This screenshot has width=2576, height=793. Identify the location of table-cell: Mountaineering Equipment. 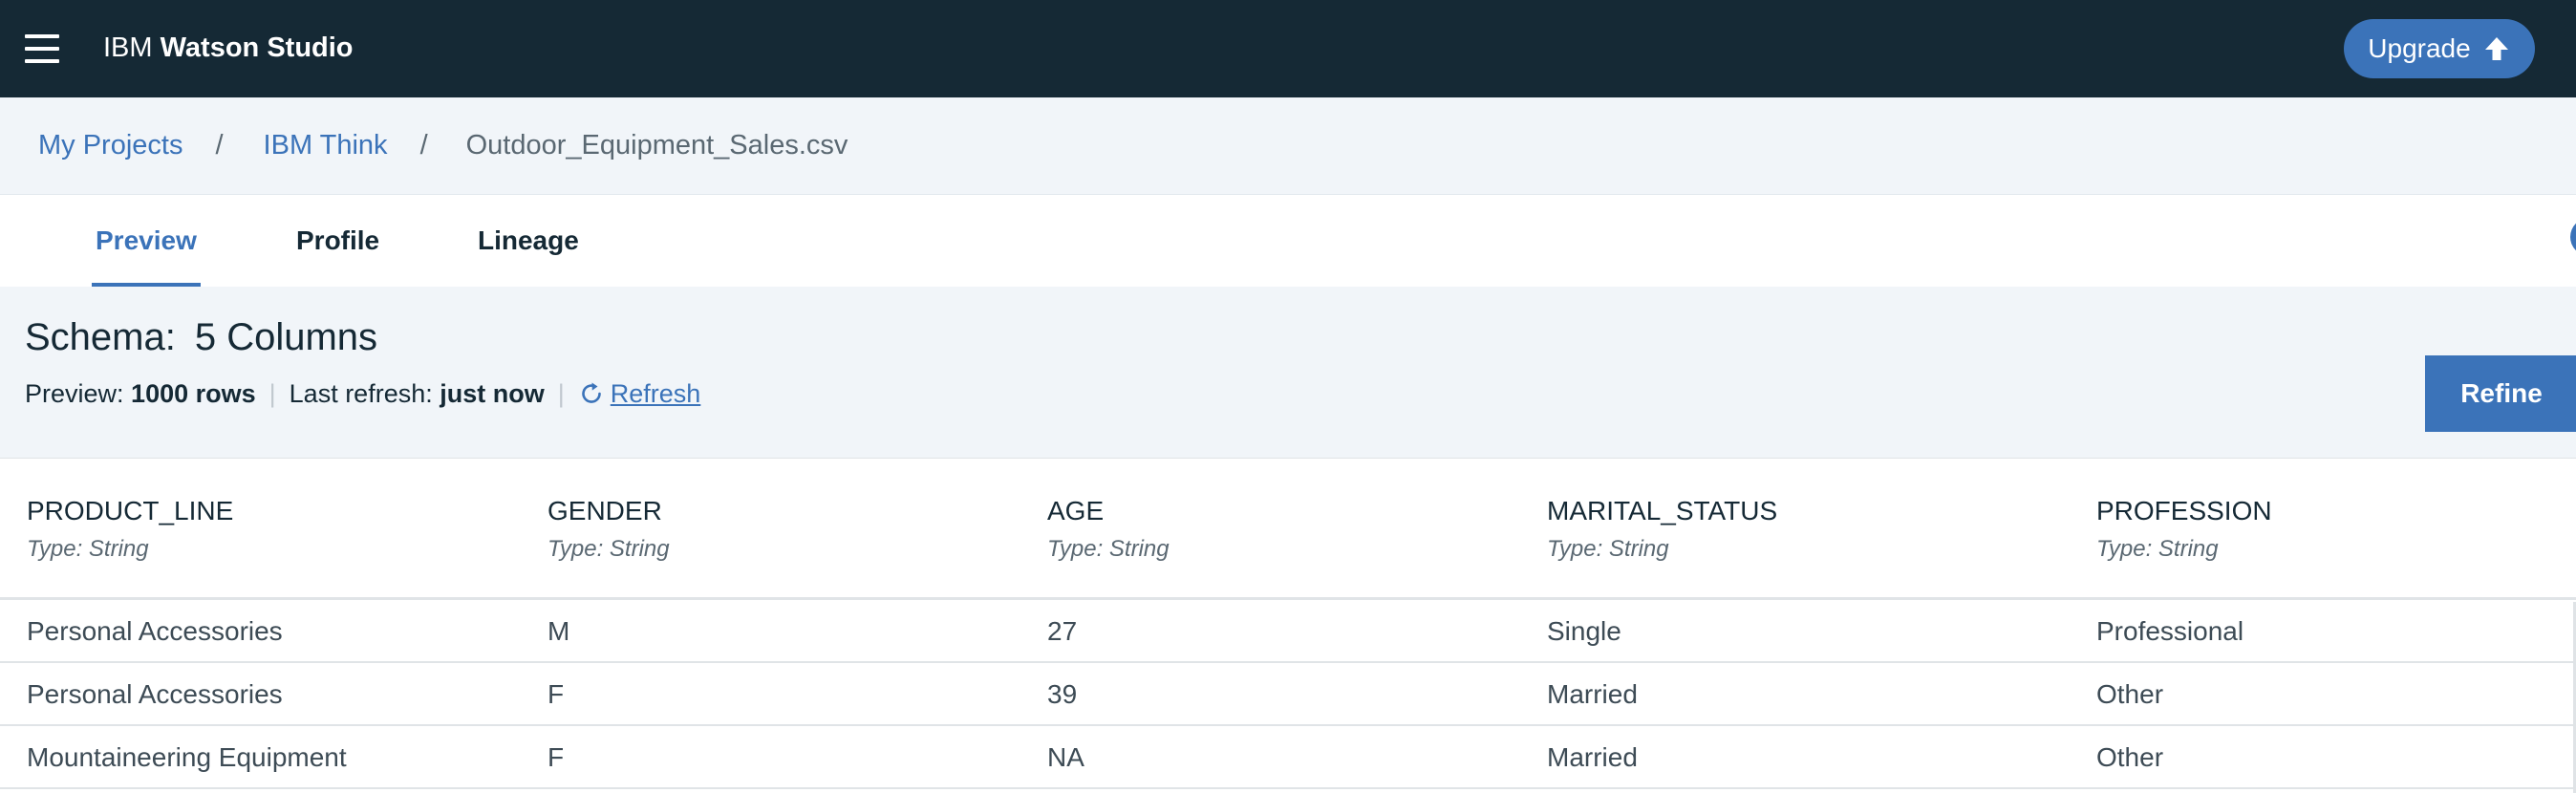
(187, 757).